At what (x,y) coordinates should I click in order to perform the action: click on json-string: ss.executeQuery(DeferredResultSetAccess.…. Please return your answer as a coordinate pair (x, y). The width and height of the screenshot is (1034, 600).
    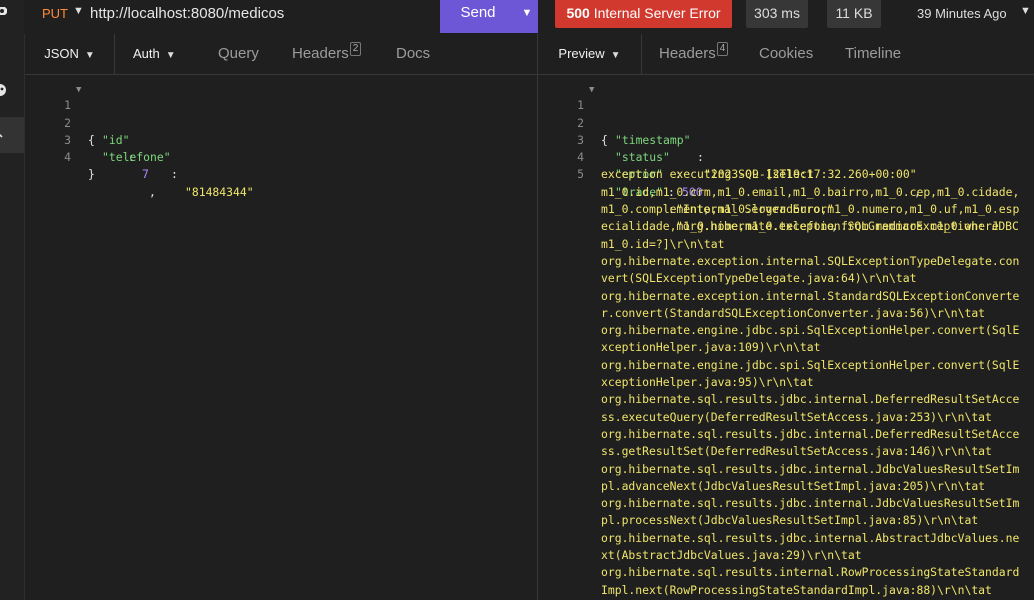
    Looking at the image, I should click on (796, 416).